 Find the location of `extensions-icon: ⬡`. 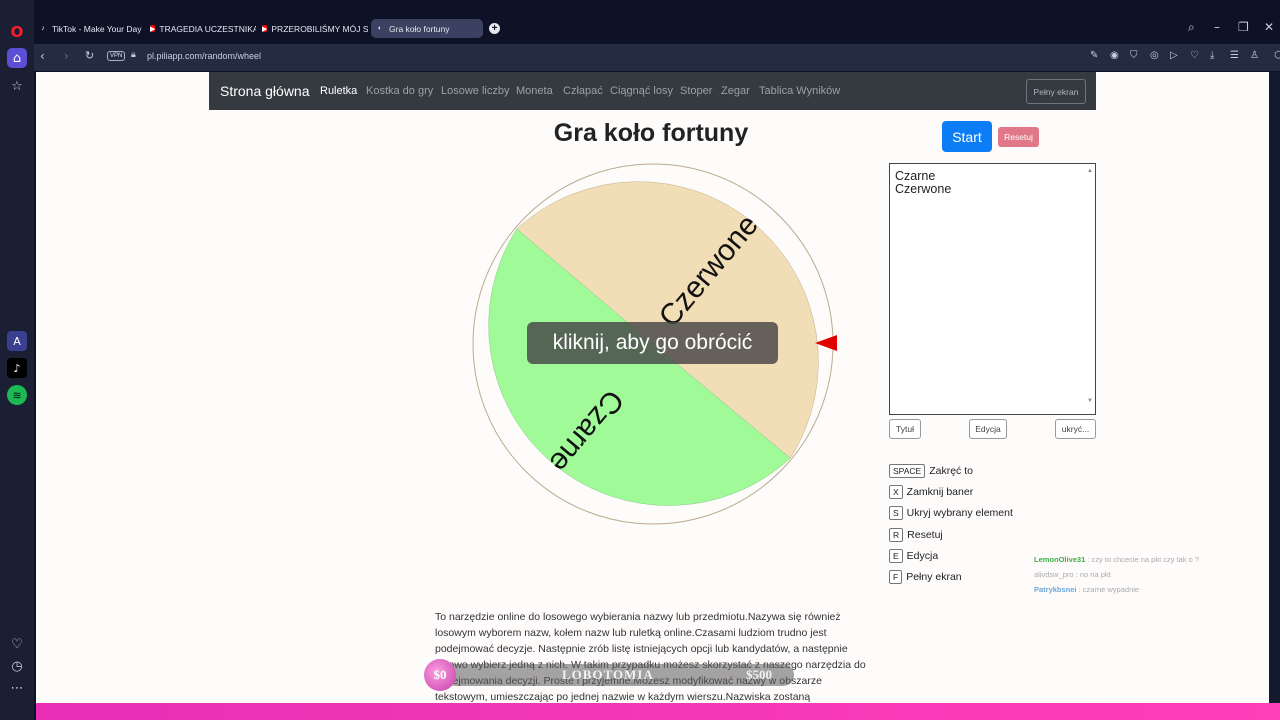

extensions-icon: ⬡ is located at coordinates (1277, 55).